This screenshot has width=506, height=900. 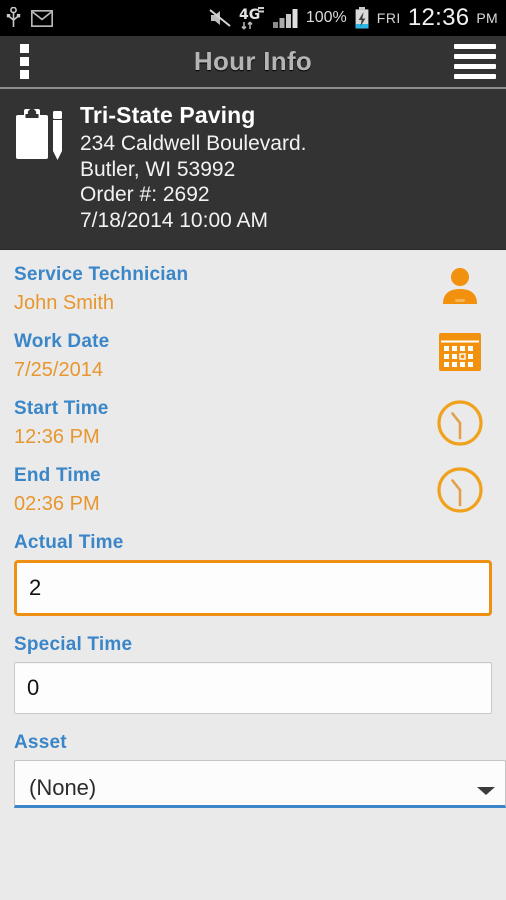 What do you see at coordinates (285, 18) in the screenshot?
I see `signal-bars-icon` at bounding box center [285, 18].